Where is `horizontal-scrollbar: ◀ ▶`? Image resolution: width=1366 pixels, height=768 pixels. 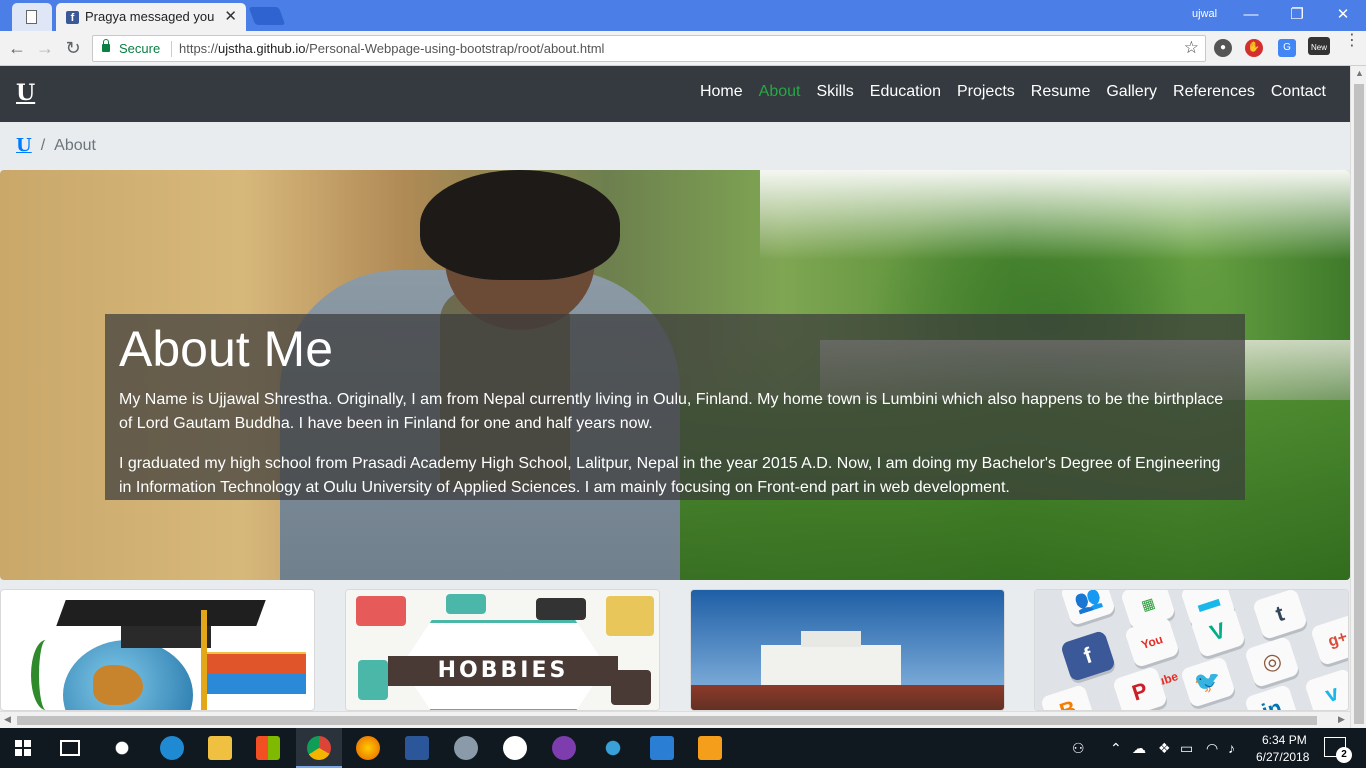 horizontal-scrollbar: ◀ ▶ is located at coordinates (675, 719).